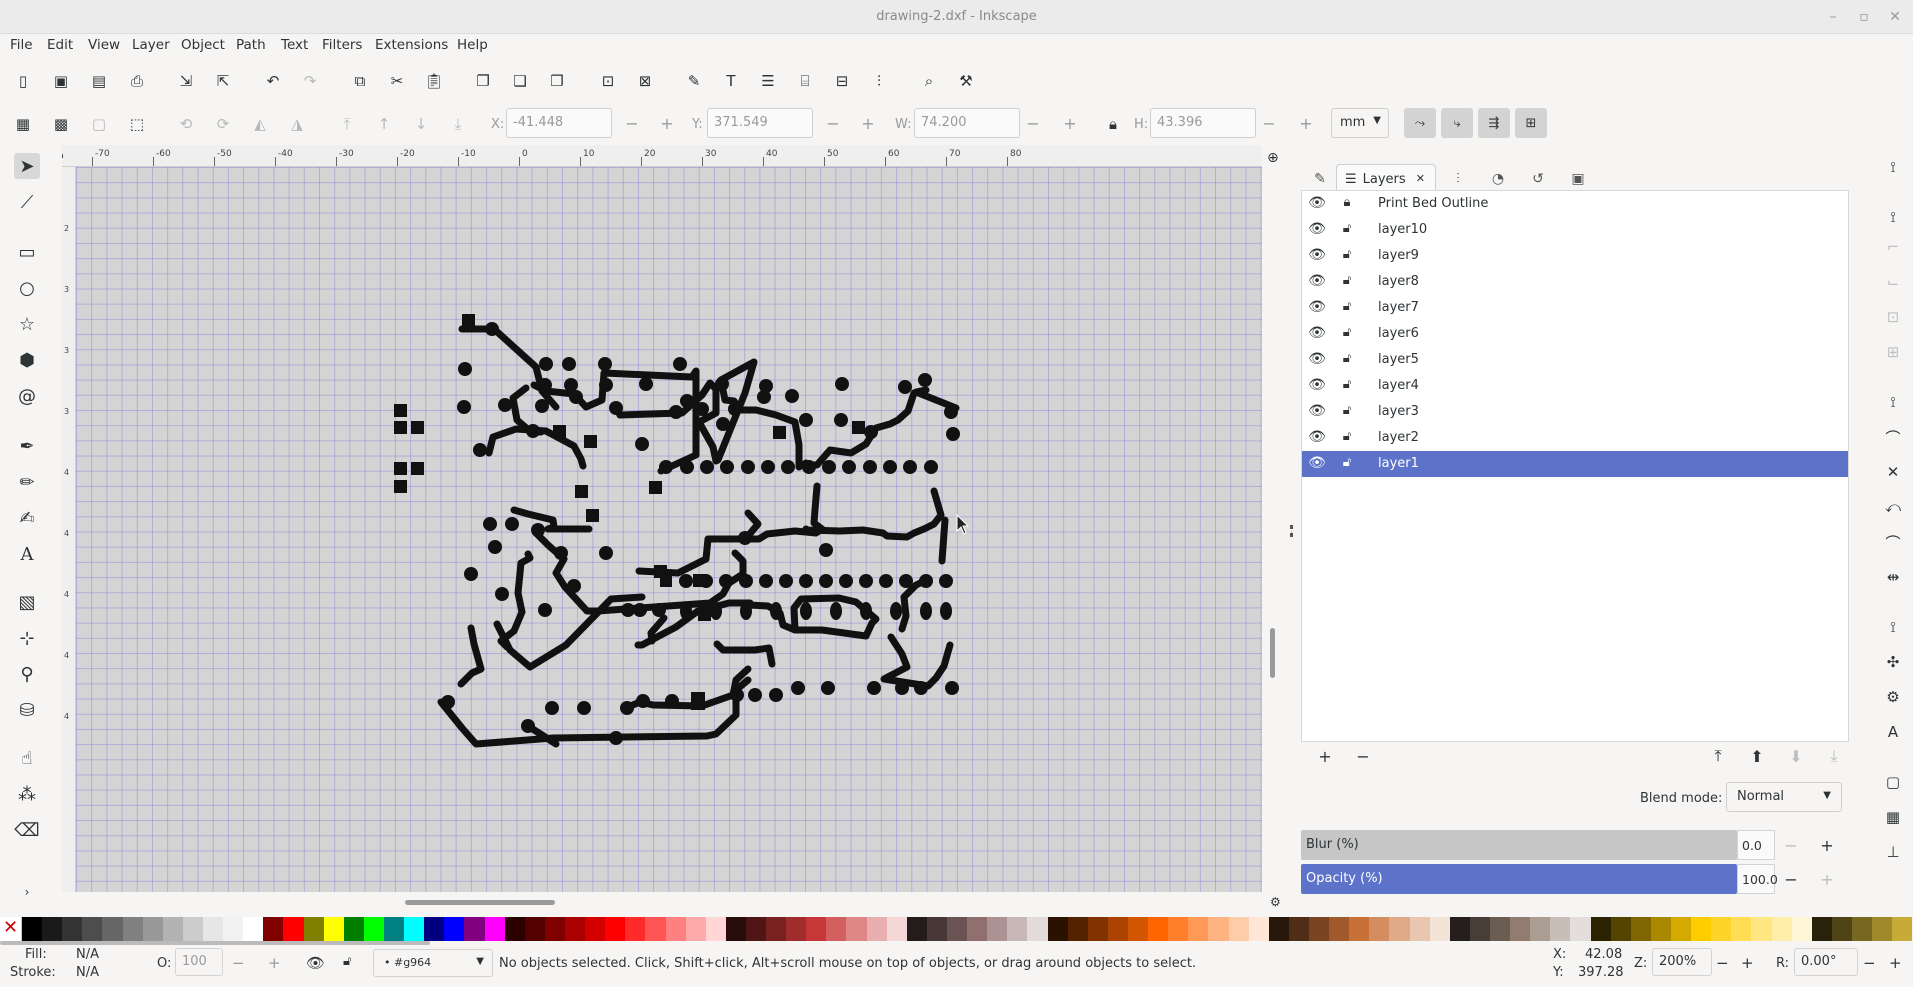  What do you see at coordinates (1575, 334) in the screenshot?
I see `layer-row: 👁︎ 🔓︎ layer6` at bounding box center [1575, 334].